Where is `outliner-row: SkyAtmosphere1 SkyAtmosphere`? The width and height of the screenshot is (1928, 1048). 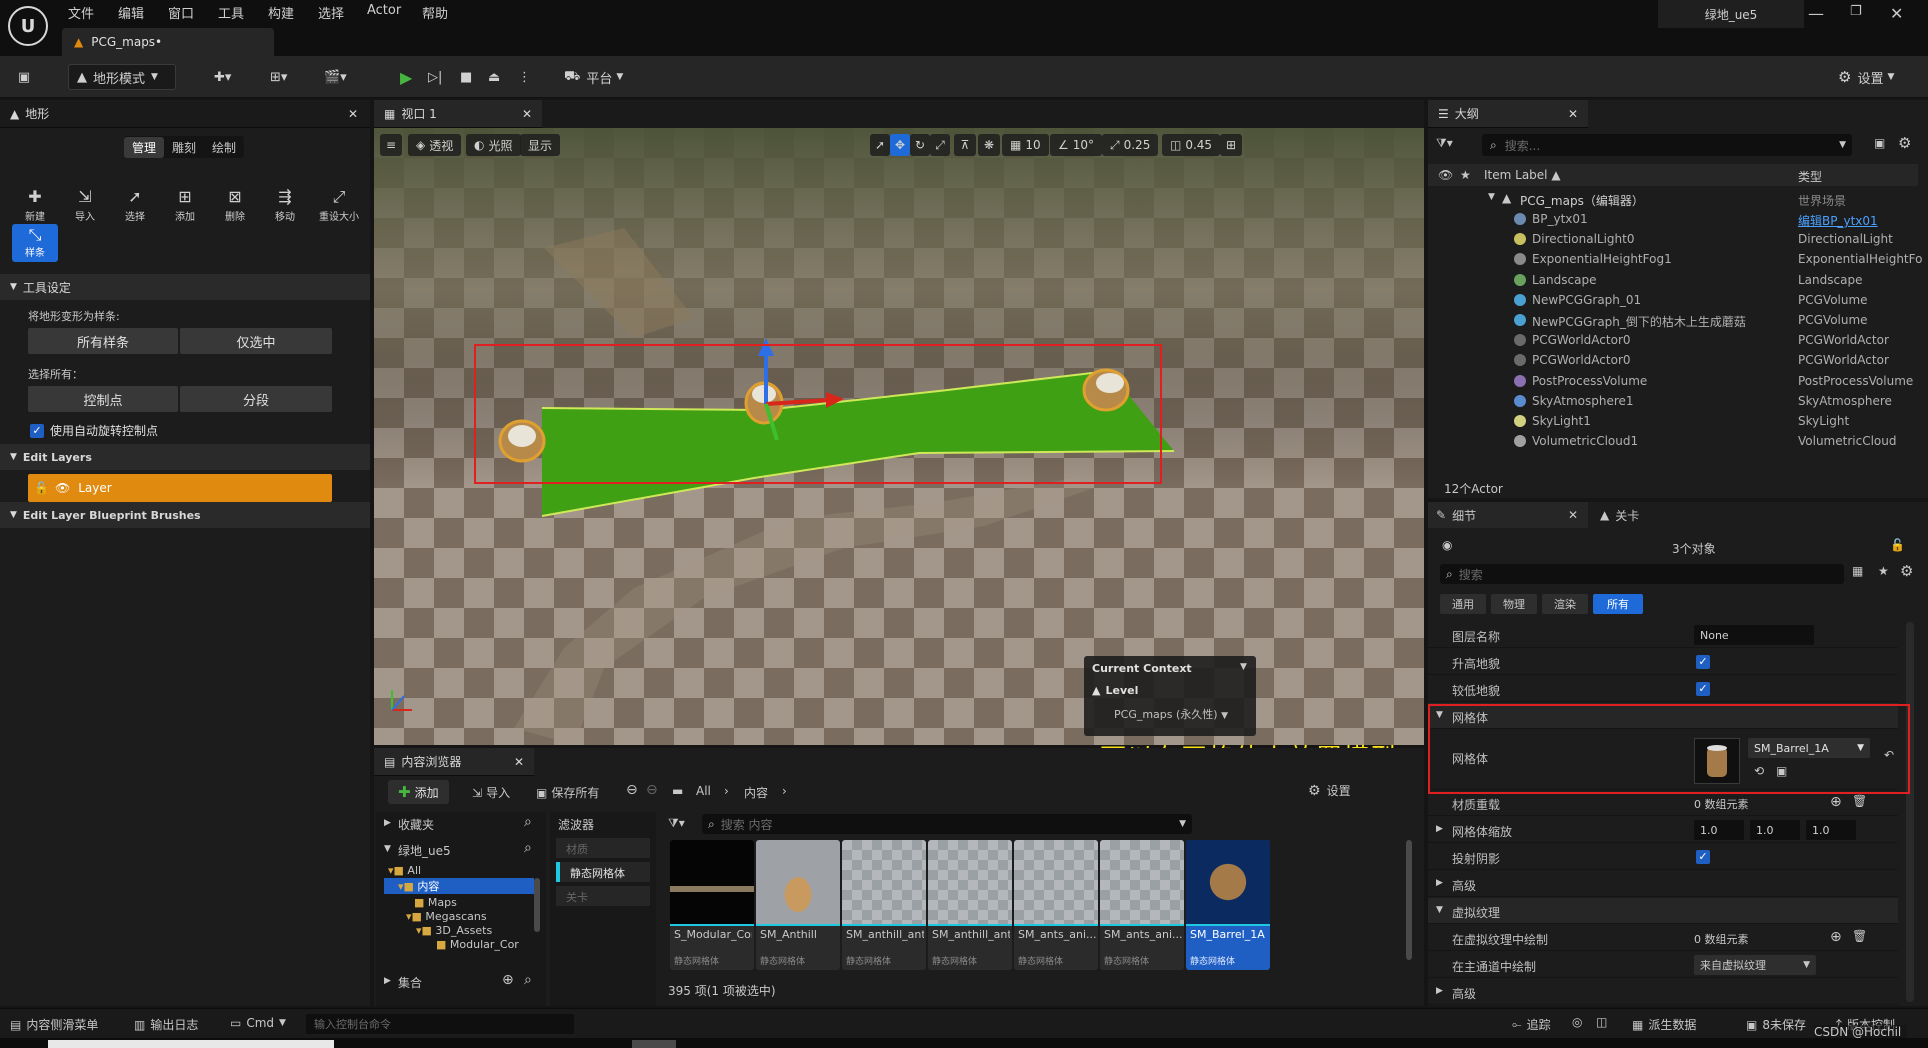
outliner-row: SkyAtmosphere1 SkyAtmosphere is located at coordinates (1673, 402).